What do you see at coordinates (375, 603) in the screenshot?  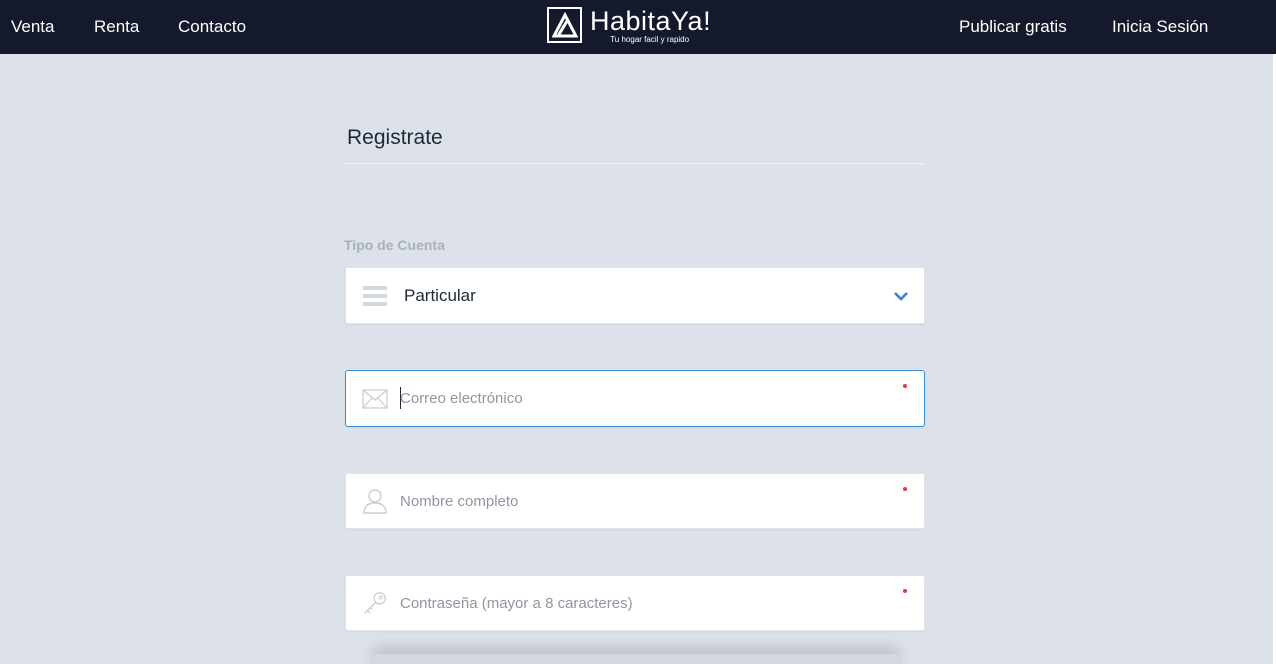 I see `key-icon` at bounding box center [375, 603].